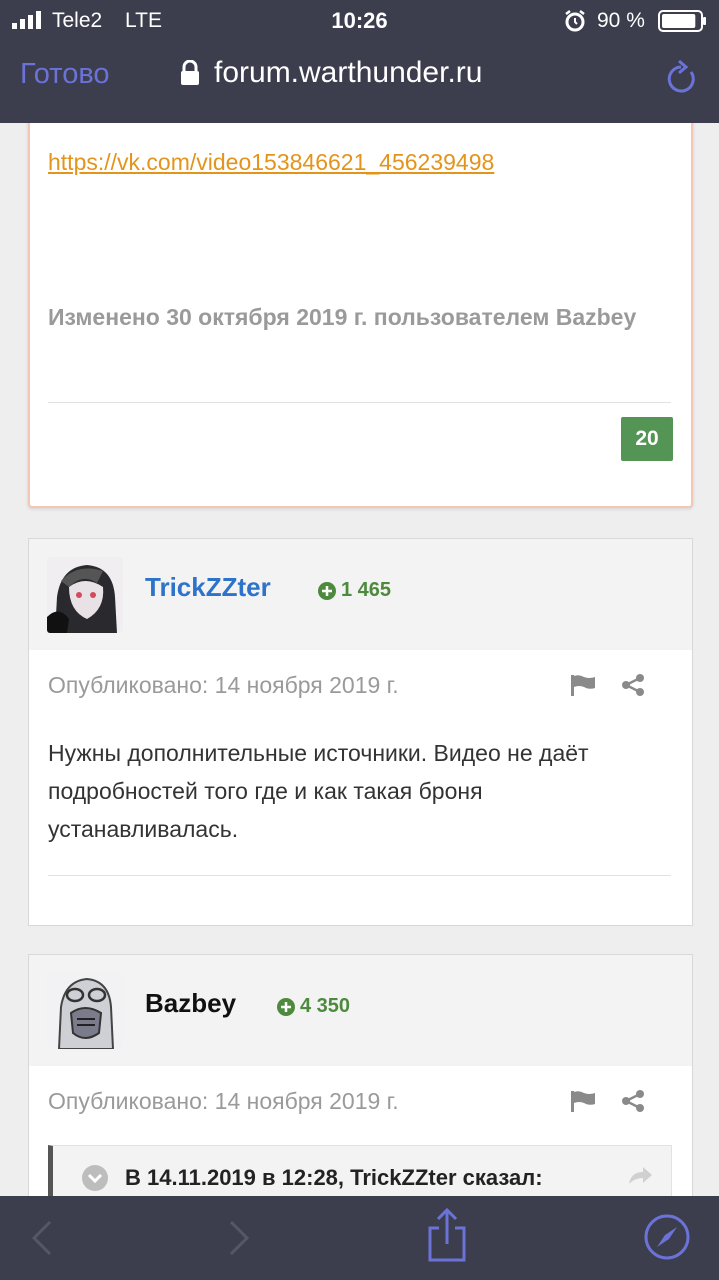 The image size is (719, 1280). Describe the element at coordinates (667, 1237) in the screenshot. I see `compass-icon` at that location.